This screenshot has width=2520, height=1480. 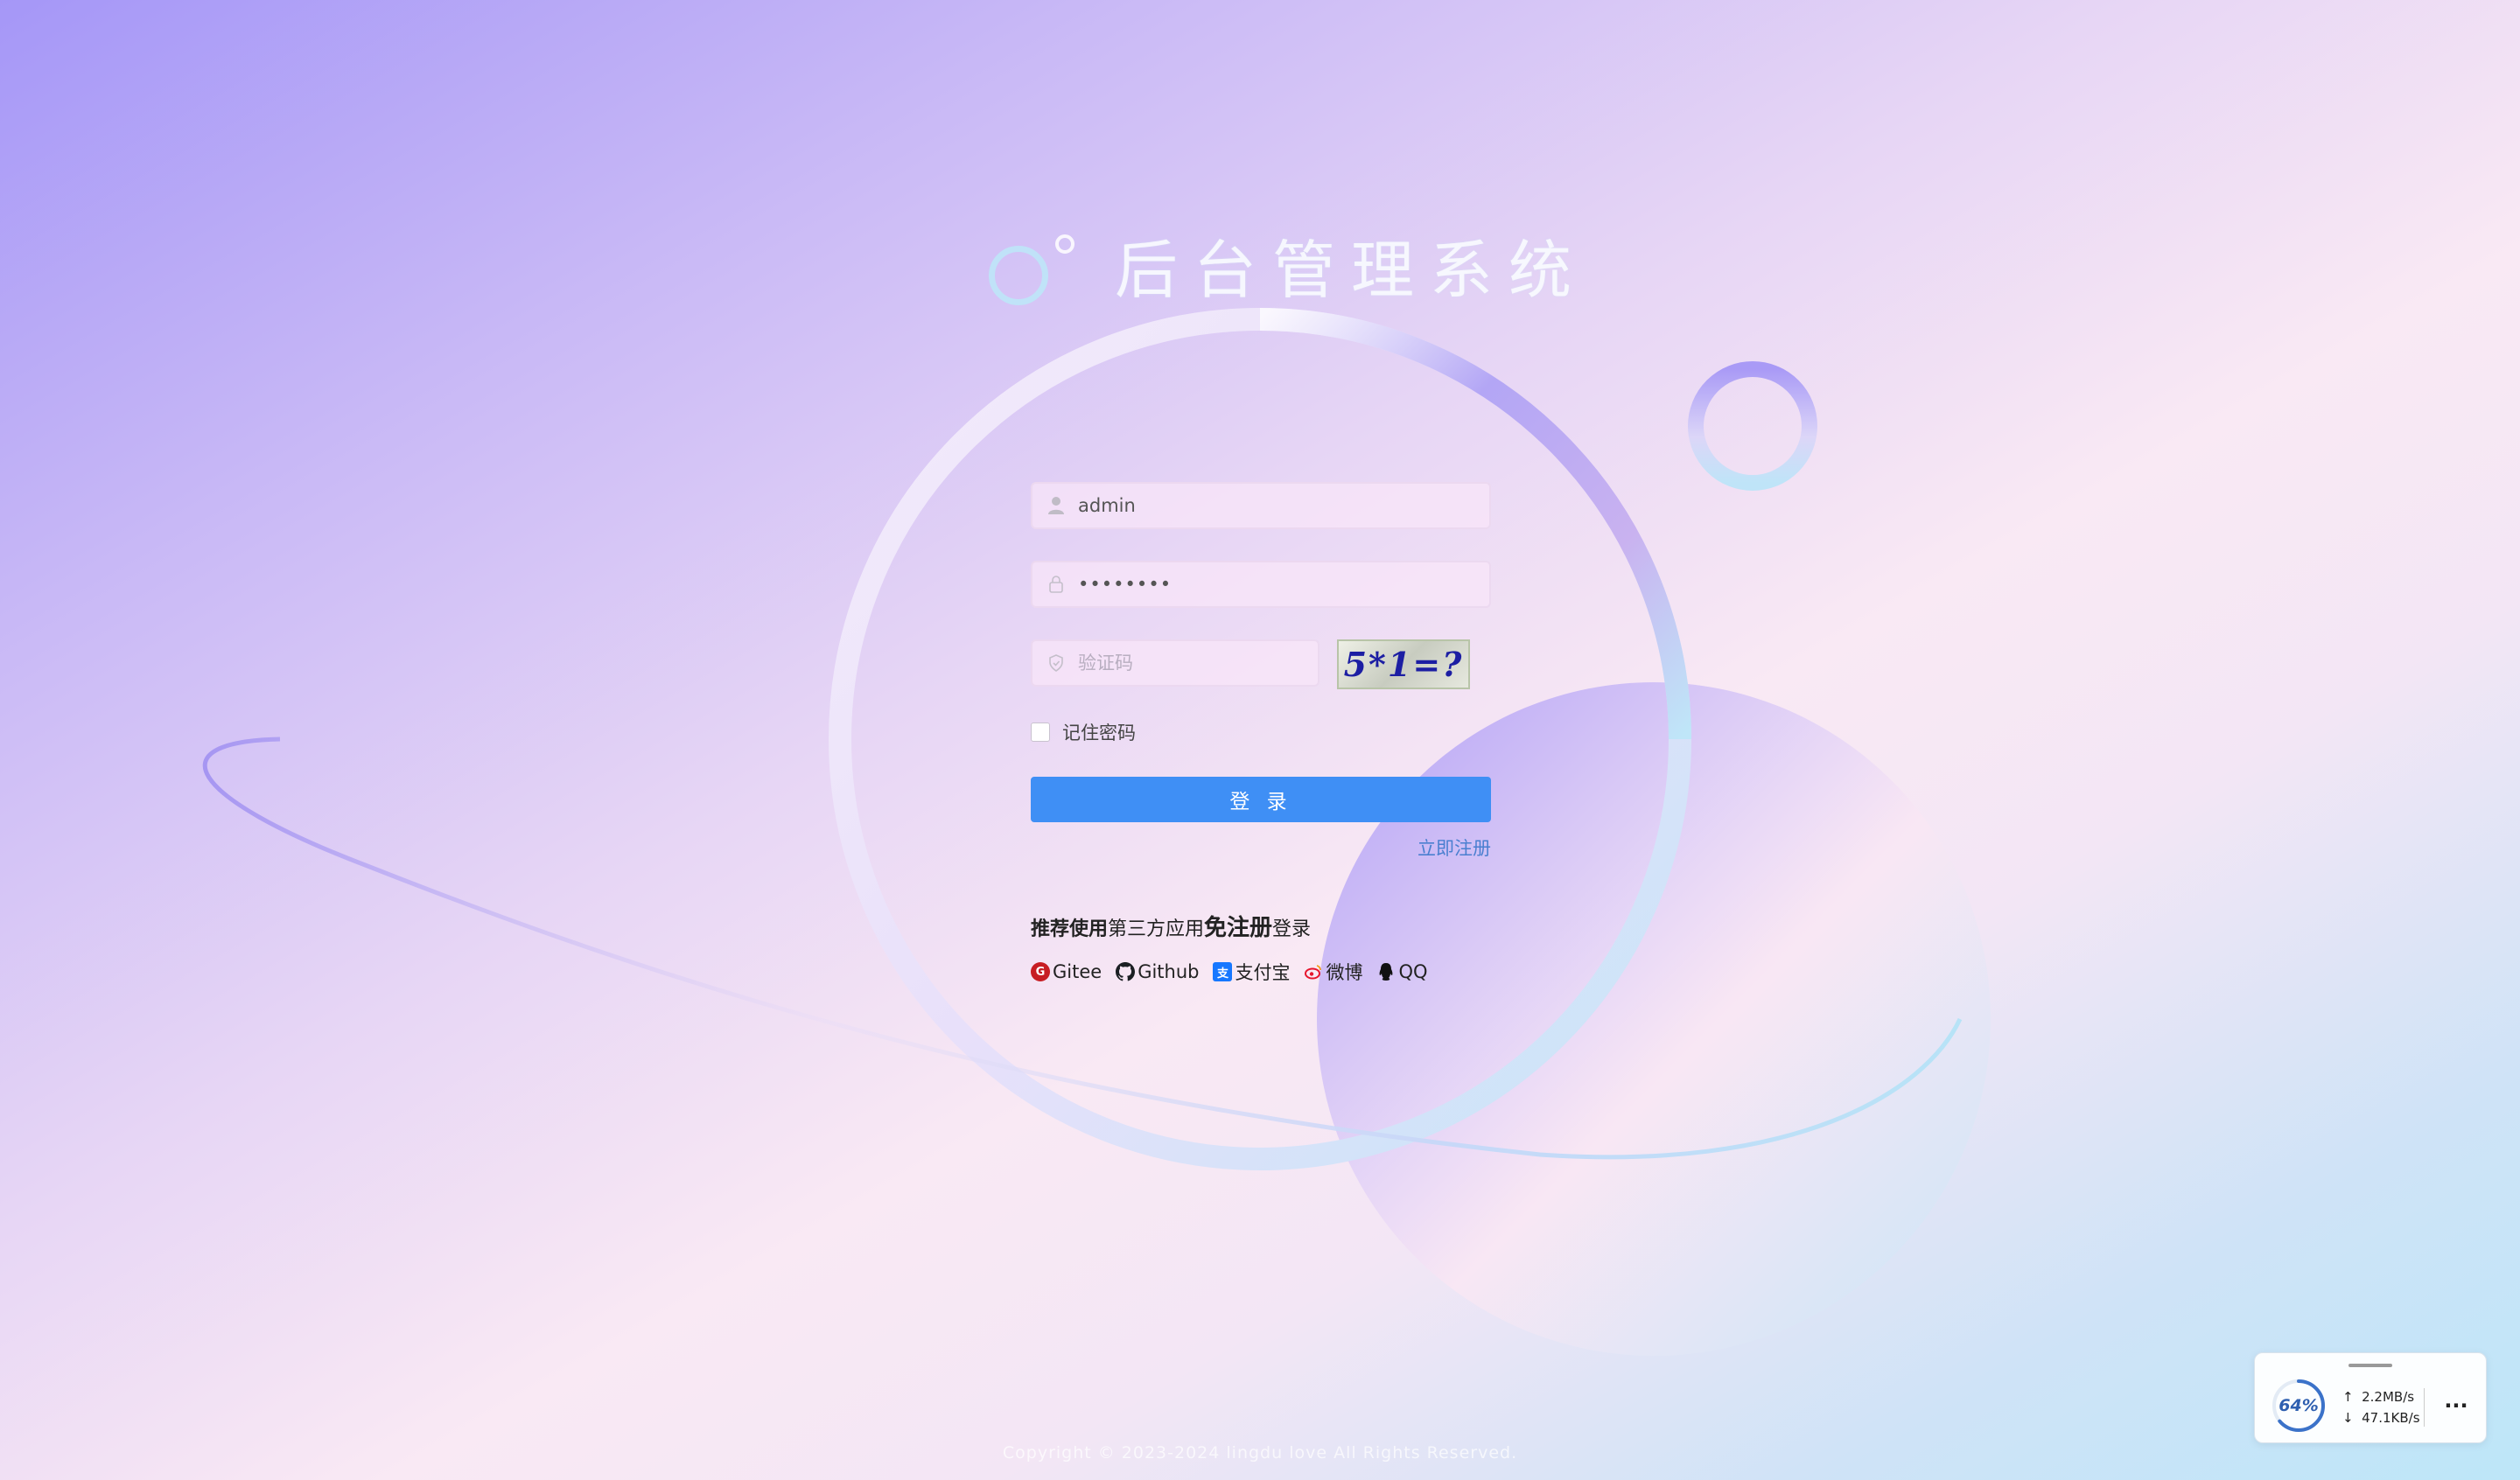 What do you see at coordinates (1156, 929) in the screenshot?
I see `recommend-middle: 第三方应用` at bounding box center [1156, 929].